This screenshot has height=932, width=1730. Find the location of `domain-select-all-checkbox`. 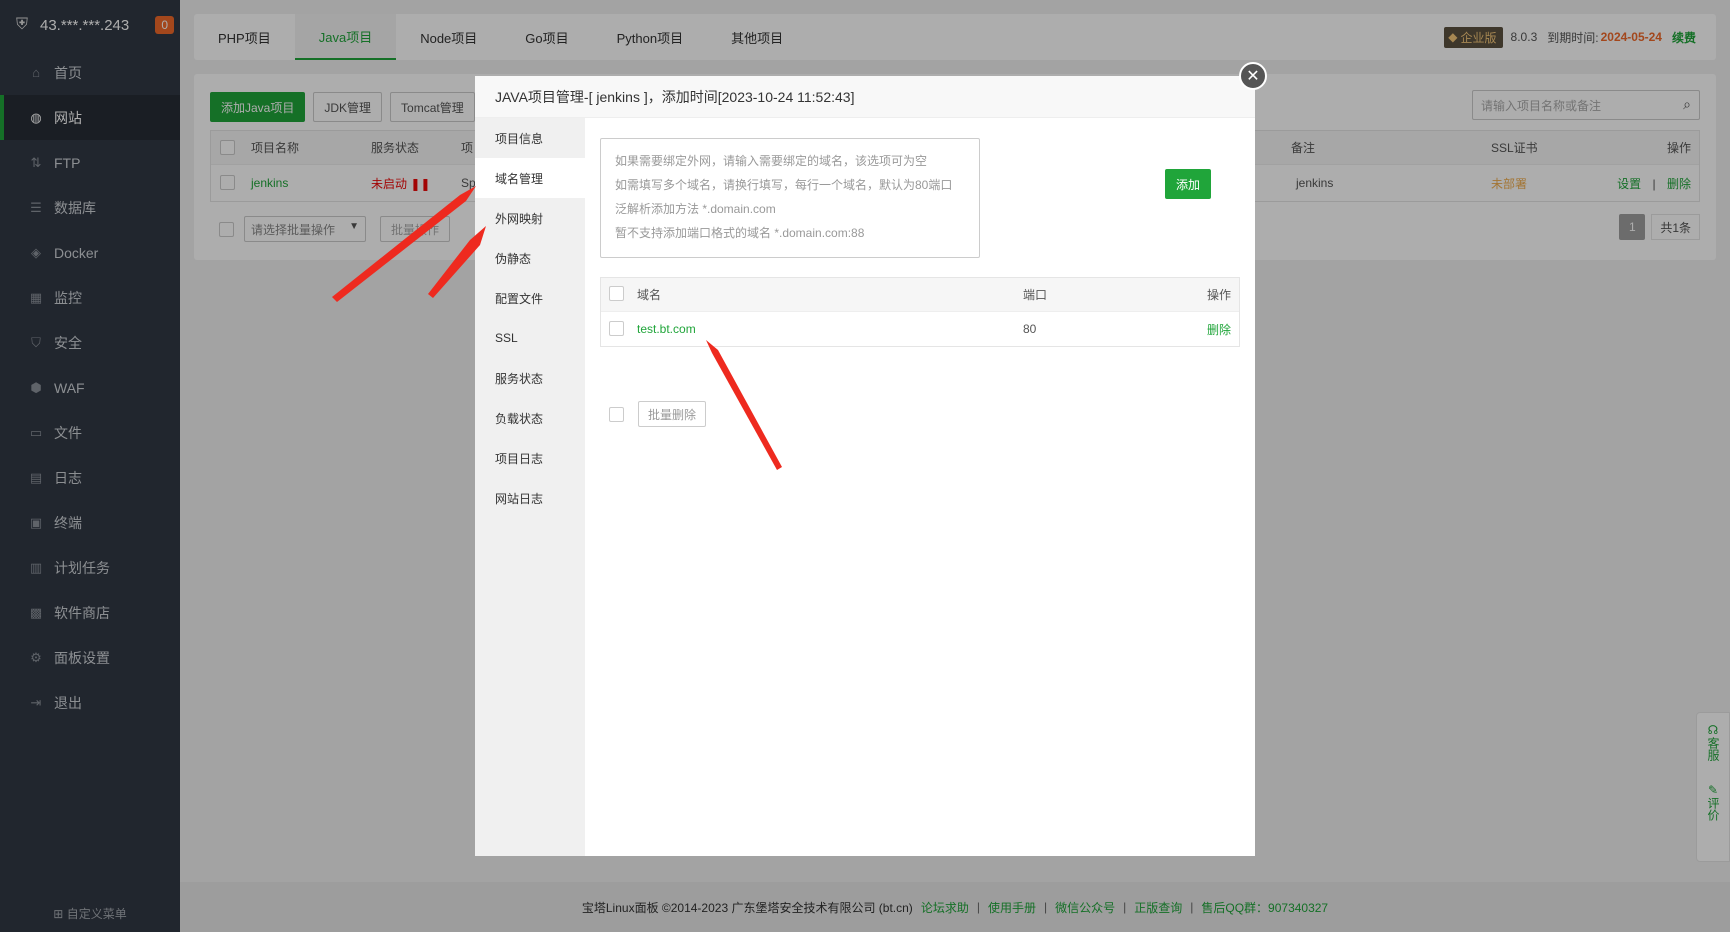

domain-select-all-checkbox is located at coordinates (616, 293).